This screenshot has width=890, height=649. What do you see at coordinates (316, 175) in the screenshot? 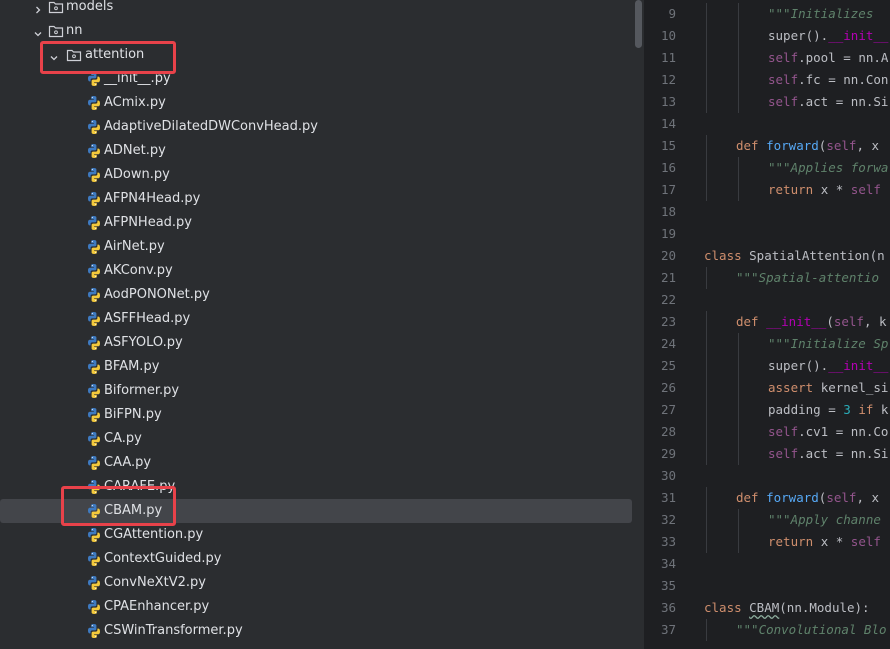
I see `tree-item-adown-py: ADown.py` at bounding box center [316, 175].